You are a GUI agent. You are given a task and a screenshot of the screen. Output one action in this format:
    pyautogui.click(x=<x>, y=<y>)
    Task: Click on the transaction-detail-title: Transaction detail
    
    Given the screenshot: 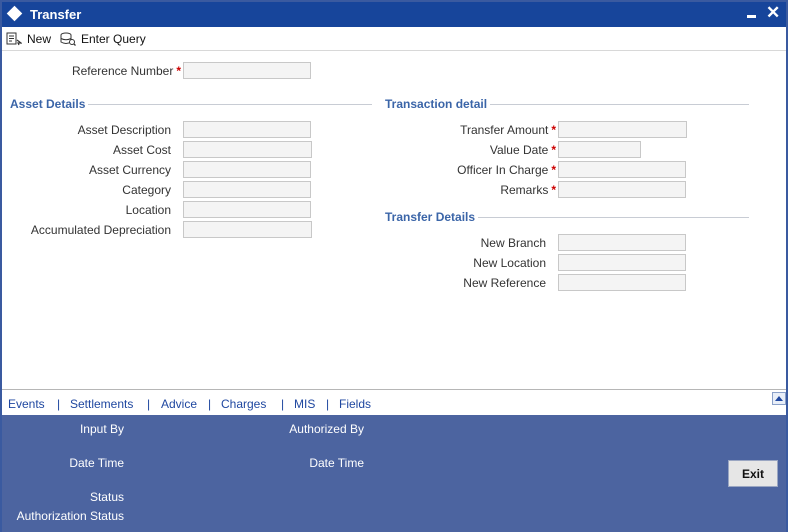 What is the action you would take?
    pyautogui.click(x=438, y=104)
    